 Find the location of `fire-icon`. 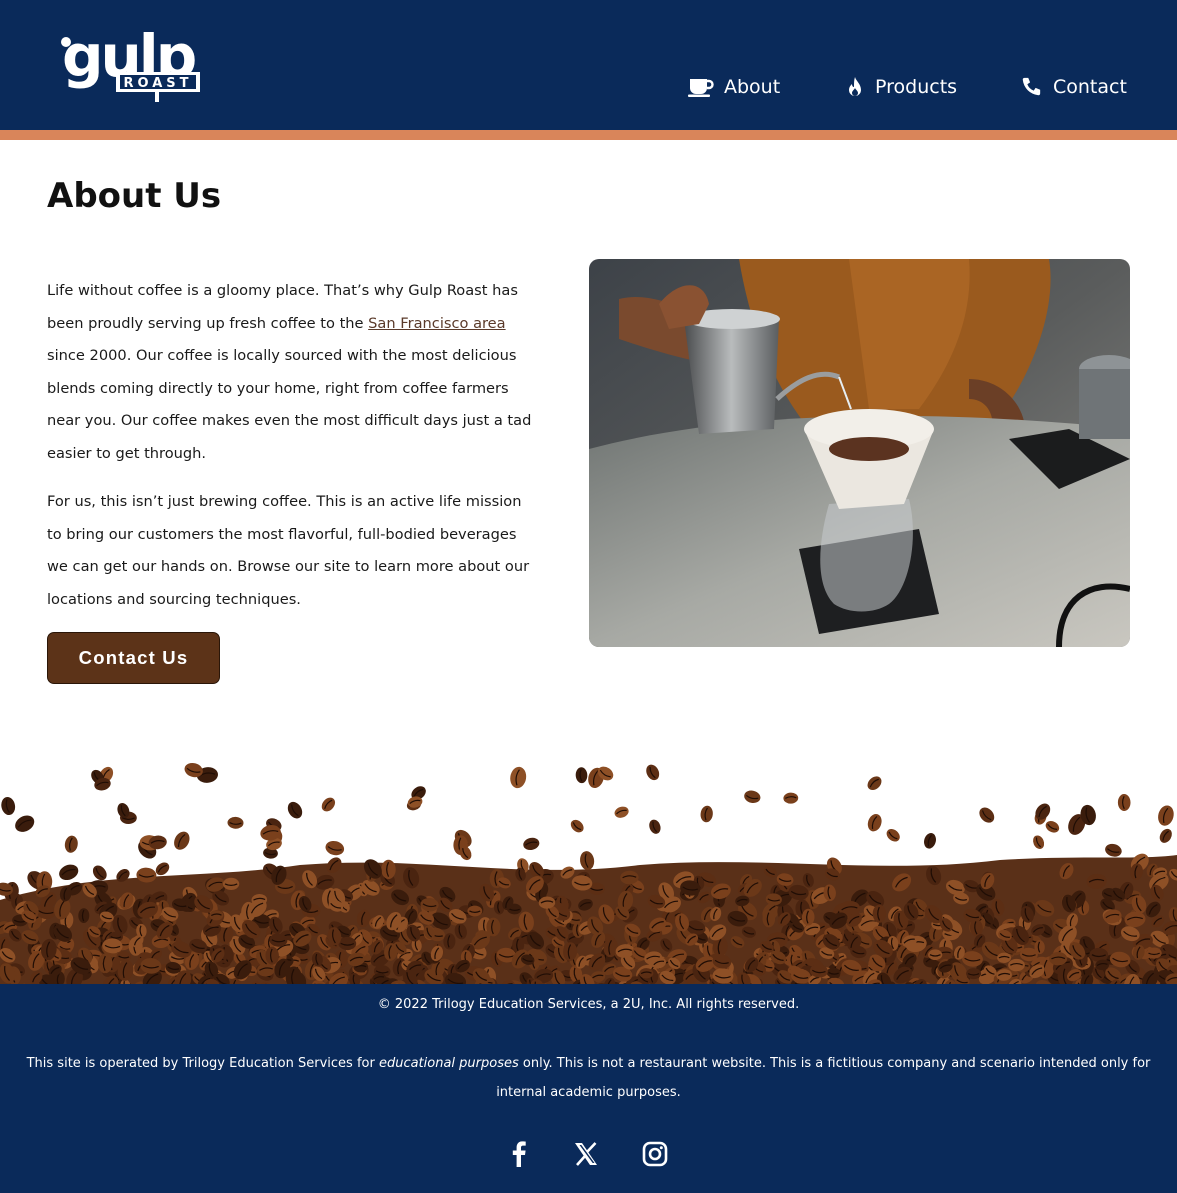

fire-icon is located at coordinates (855, 87).